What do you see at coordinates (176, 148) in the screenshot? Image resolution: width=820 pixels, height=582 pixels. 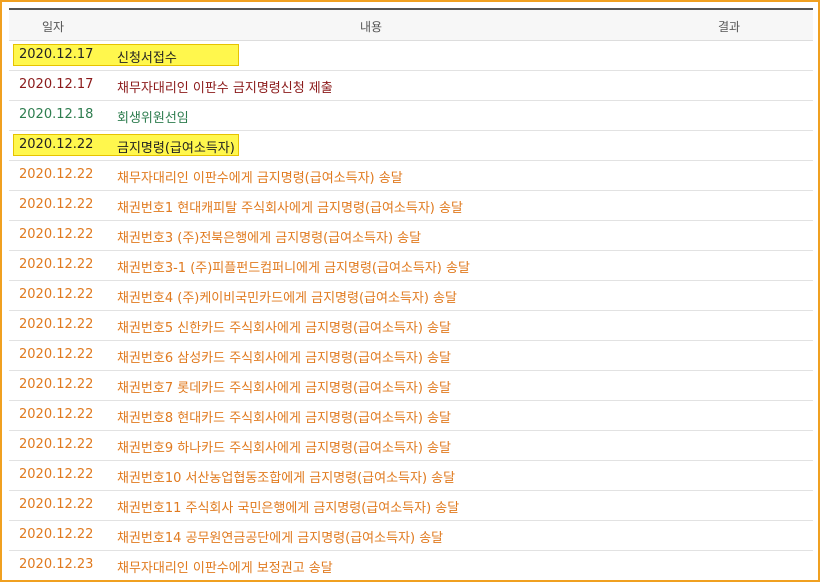 I see `row-content: 금지명령(급여소득자)` at bounding box center [176, 148].